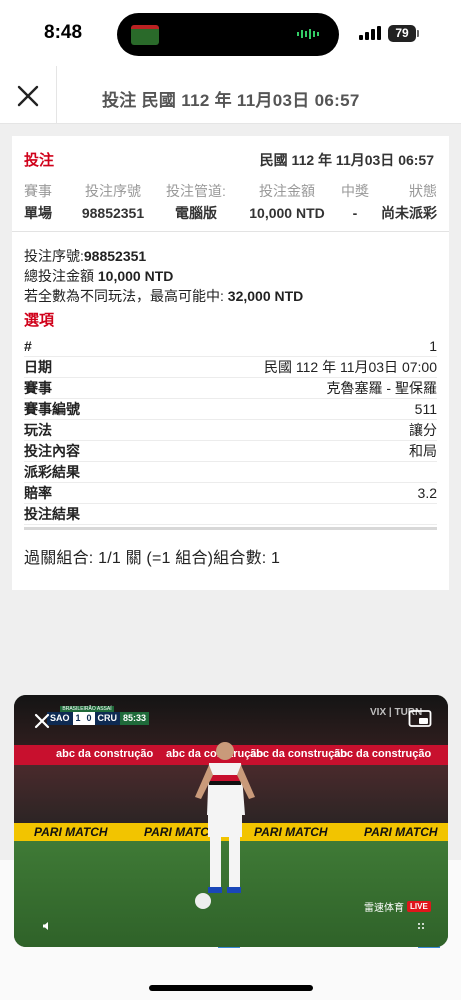  Describe the element at coordinates (230, 451) in the screenshot. I see `option-row: 投注內容 和局` at that location.